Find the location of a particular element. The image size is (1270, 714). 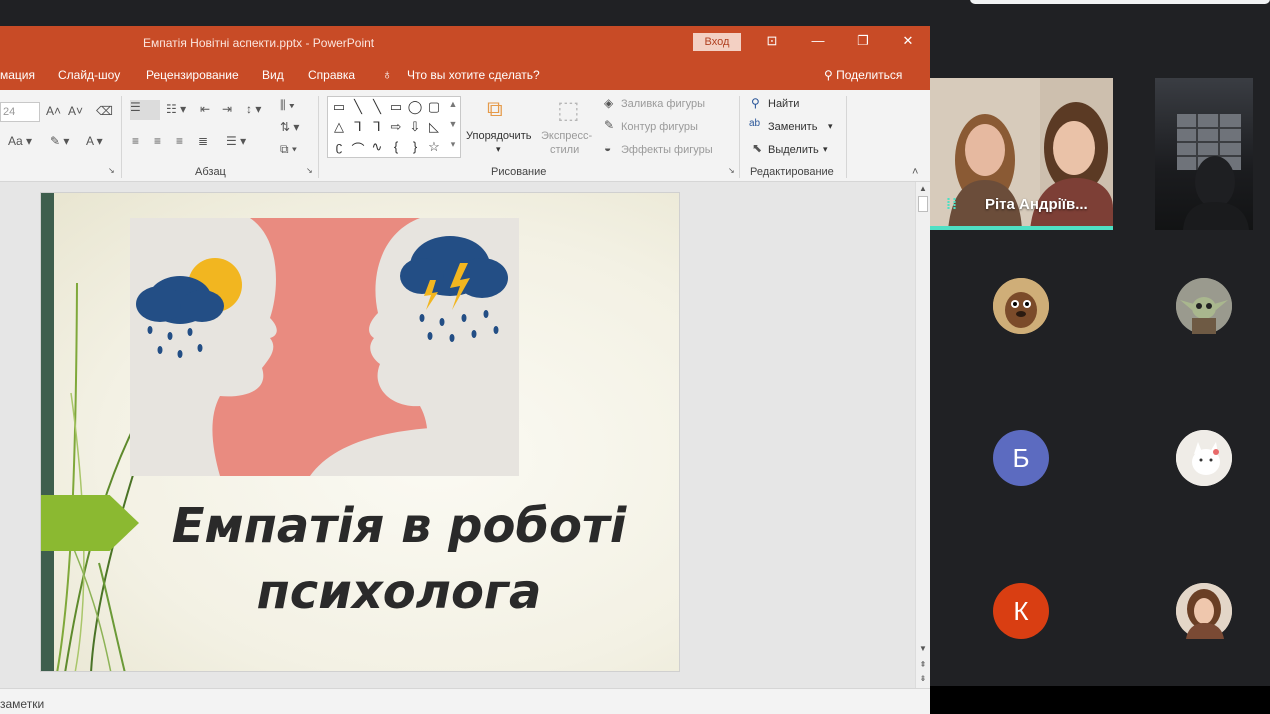

align-left-icon: ≡ is located at coordinates (135, 141).